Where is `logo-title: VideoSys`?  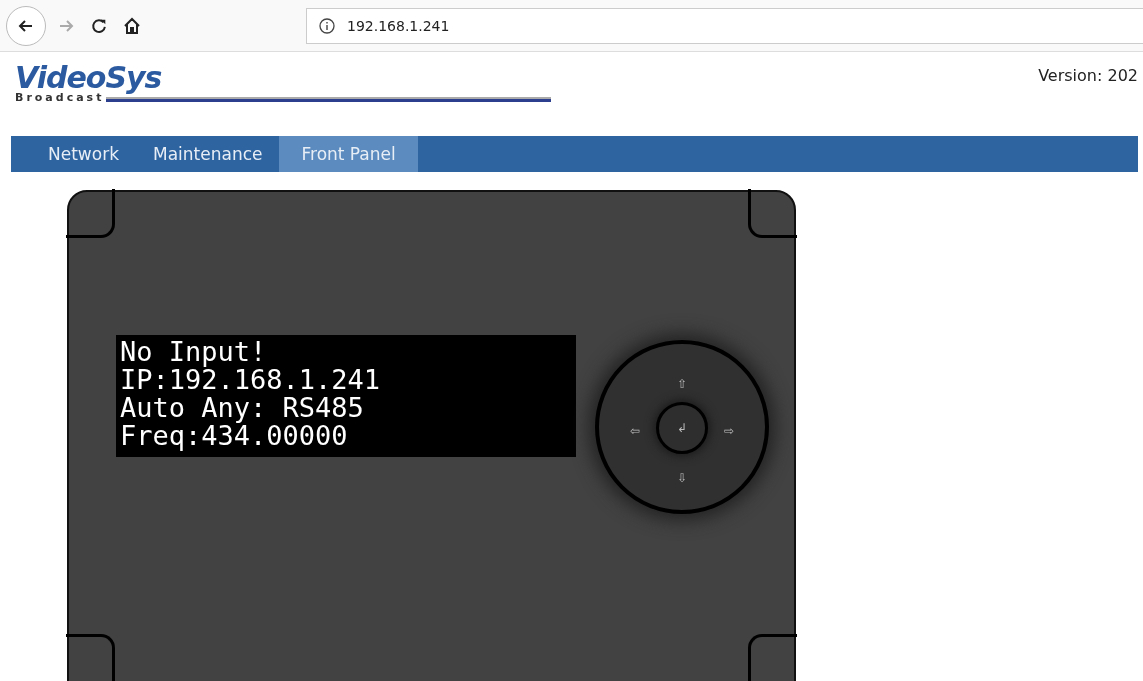
logo-title: VideoSys is located at coordinates (89, 78).